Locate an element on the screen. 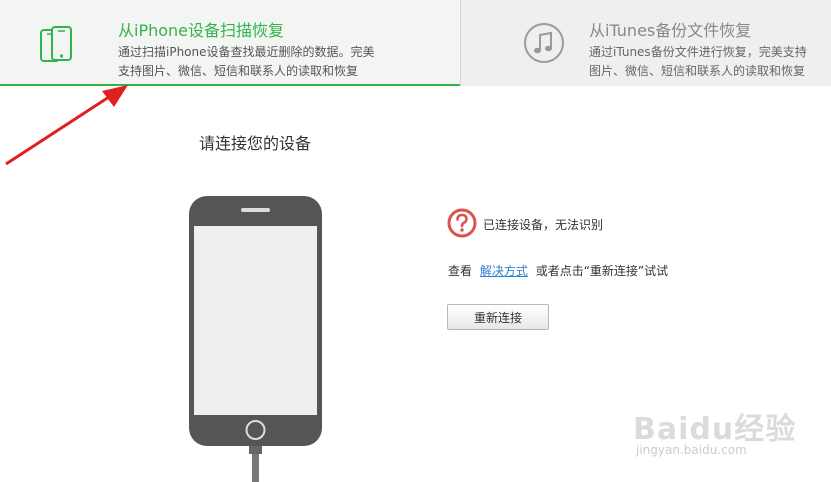 The height and width of the screenshot is (482, 831). tab-desc-line: 图片、微信、短信和联系人的读取和恢复 is located at coordinates (697, 71).